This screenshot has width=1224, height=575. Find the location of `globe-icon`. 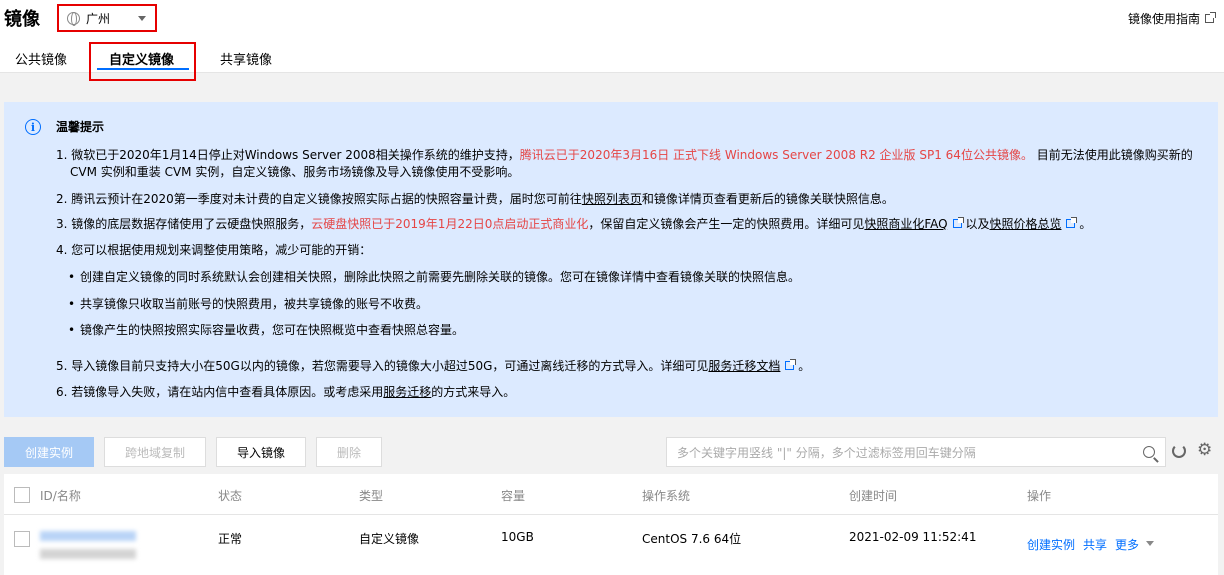

globe-icon is located at coordinates (73, 18).